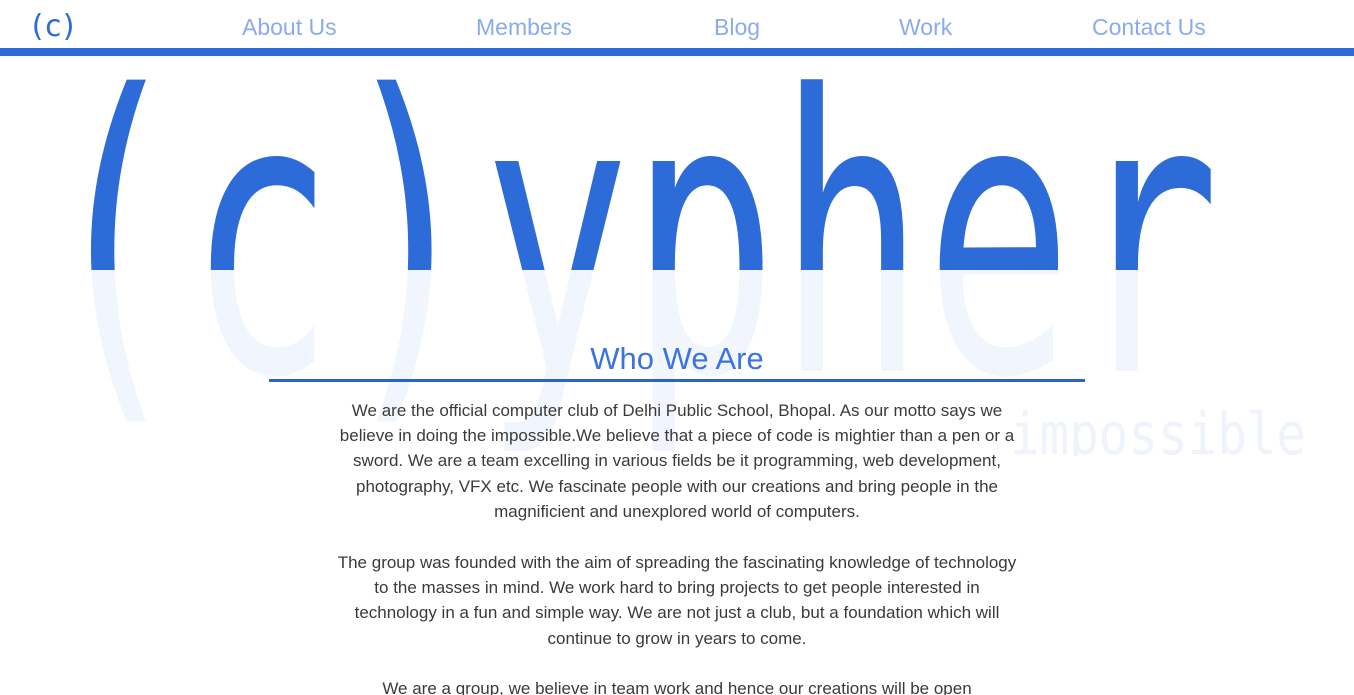  What do you see at coordinates (677, 52) in the screenshot?
I see `nav-divider` at bounding box center [677, 52].